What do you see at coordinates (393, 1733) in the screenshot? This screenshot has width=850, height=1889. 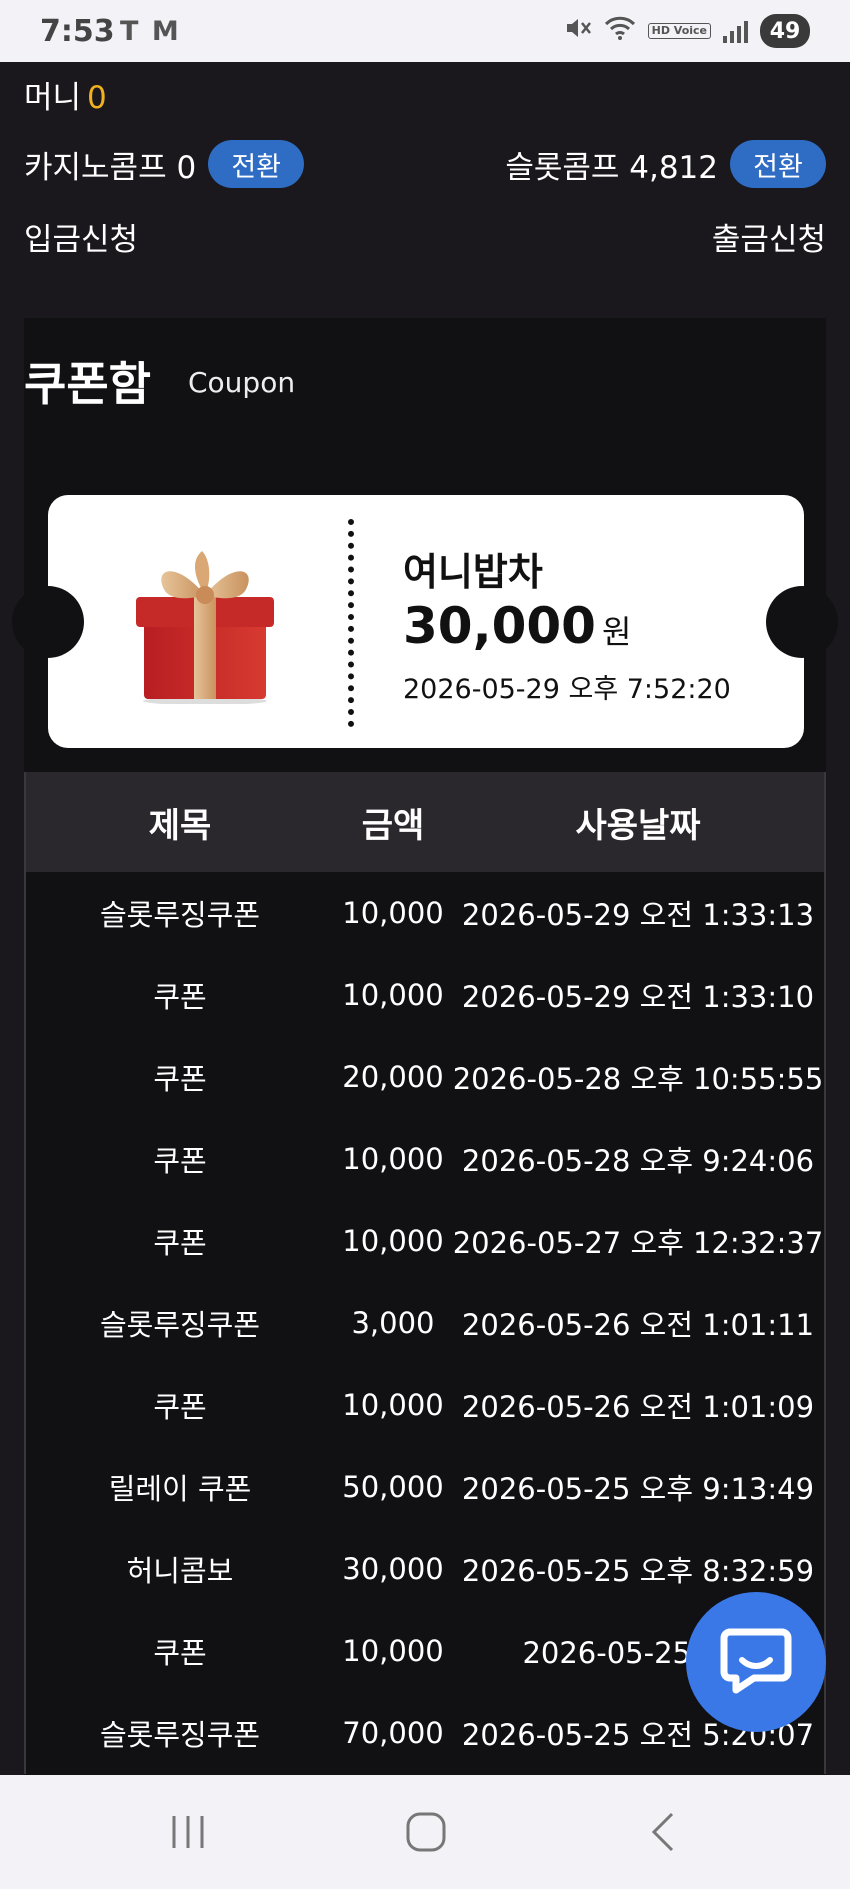 I see `row-amount: 70,000` at bounding box center [393, 1733].